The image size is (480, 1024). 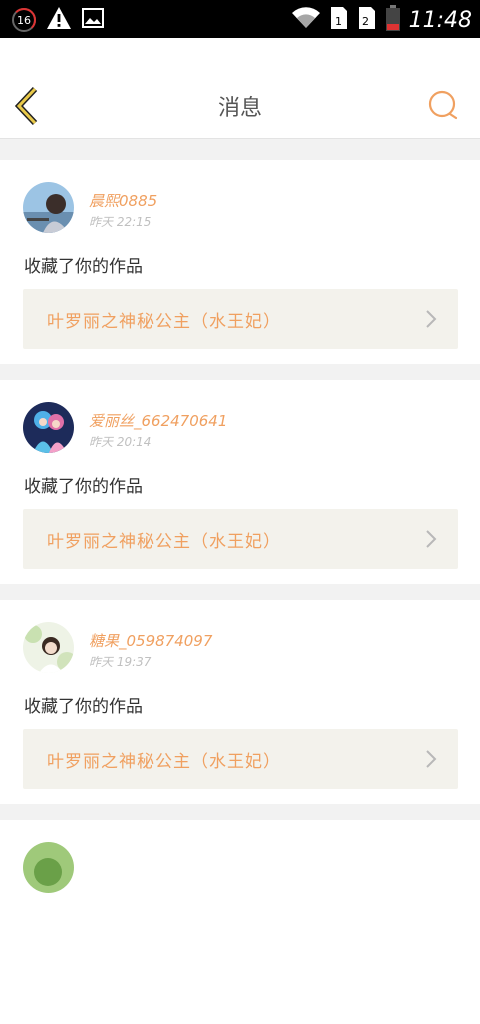 What do you see at coordinates (381, 20) in the screenshot?
I see `status-right: 1 2 11:48` at bounding box center [381, 20].